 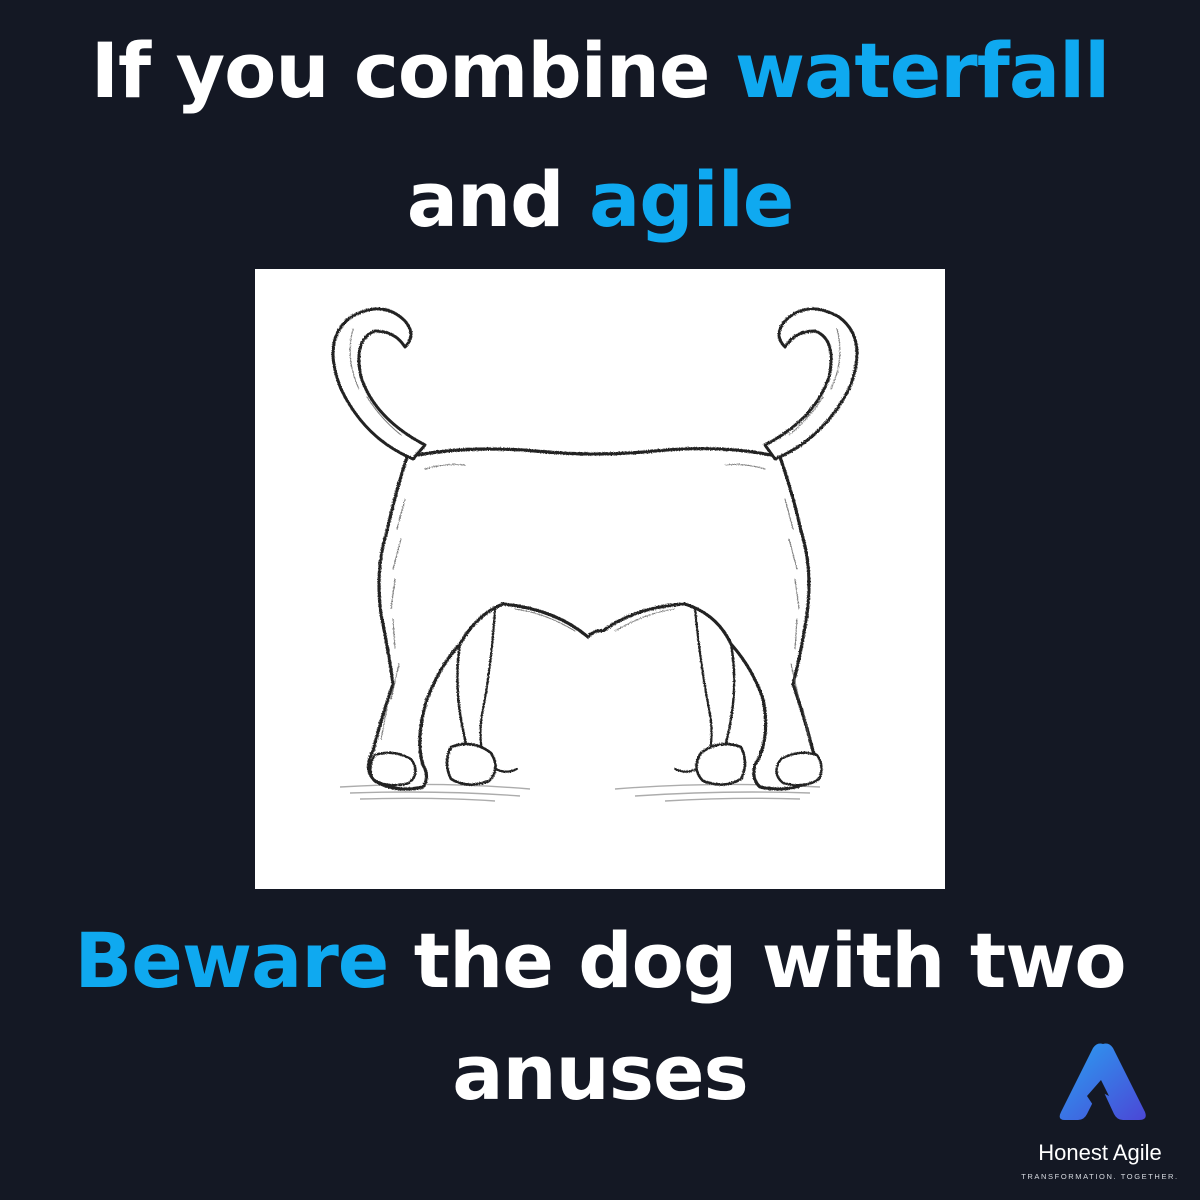 I want to click on headline-text: If you combine, so click(x=412, y=70).